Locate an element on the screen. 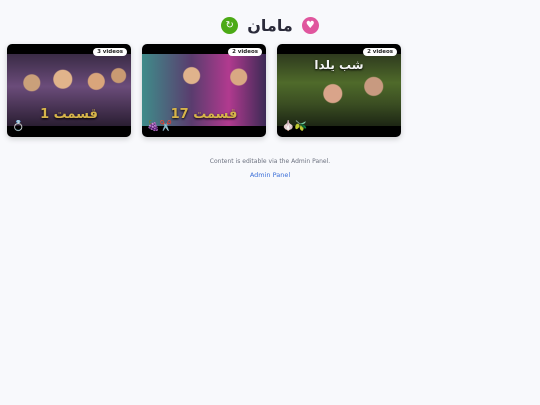 The image size is (540, 405). page-title: مامان is located at coordinates (270, 25).